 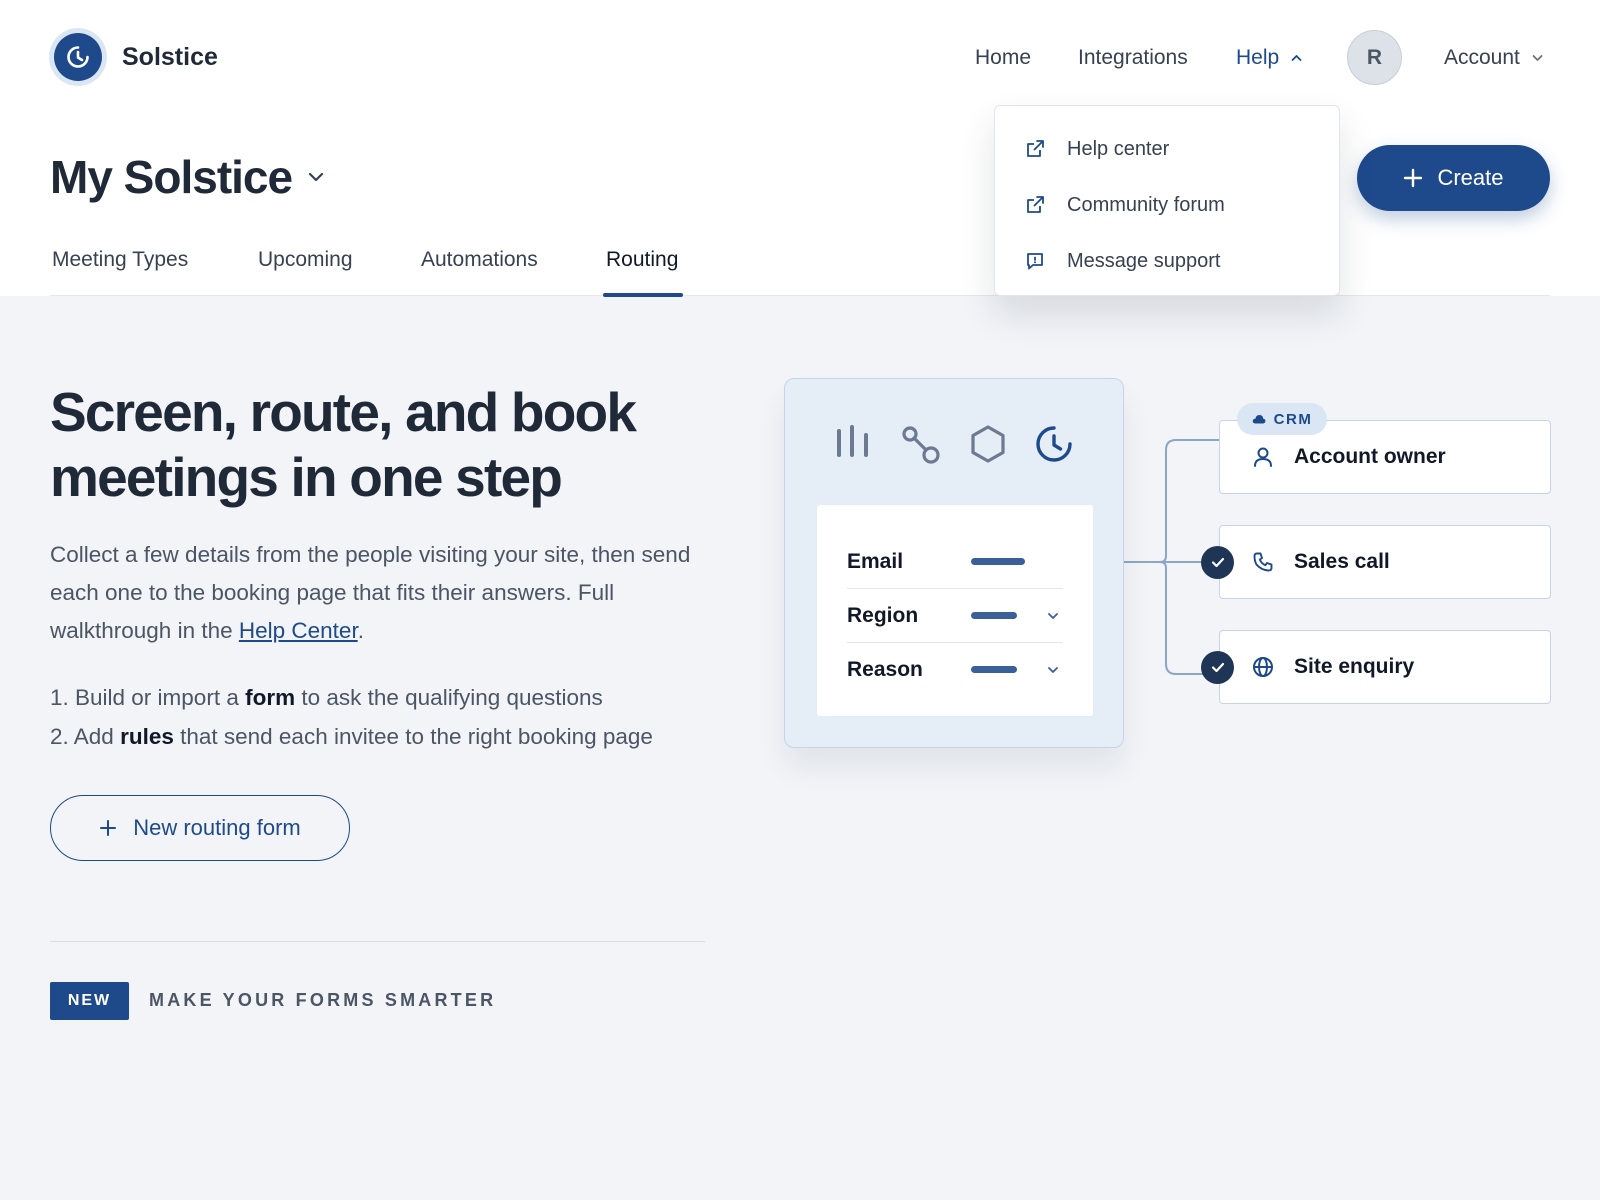 I want to click on step-text: to ask the qualifying questions, so click(x=449, y=697).